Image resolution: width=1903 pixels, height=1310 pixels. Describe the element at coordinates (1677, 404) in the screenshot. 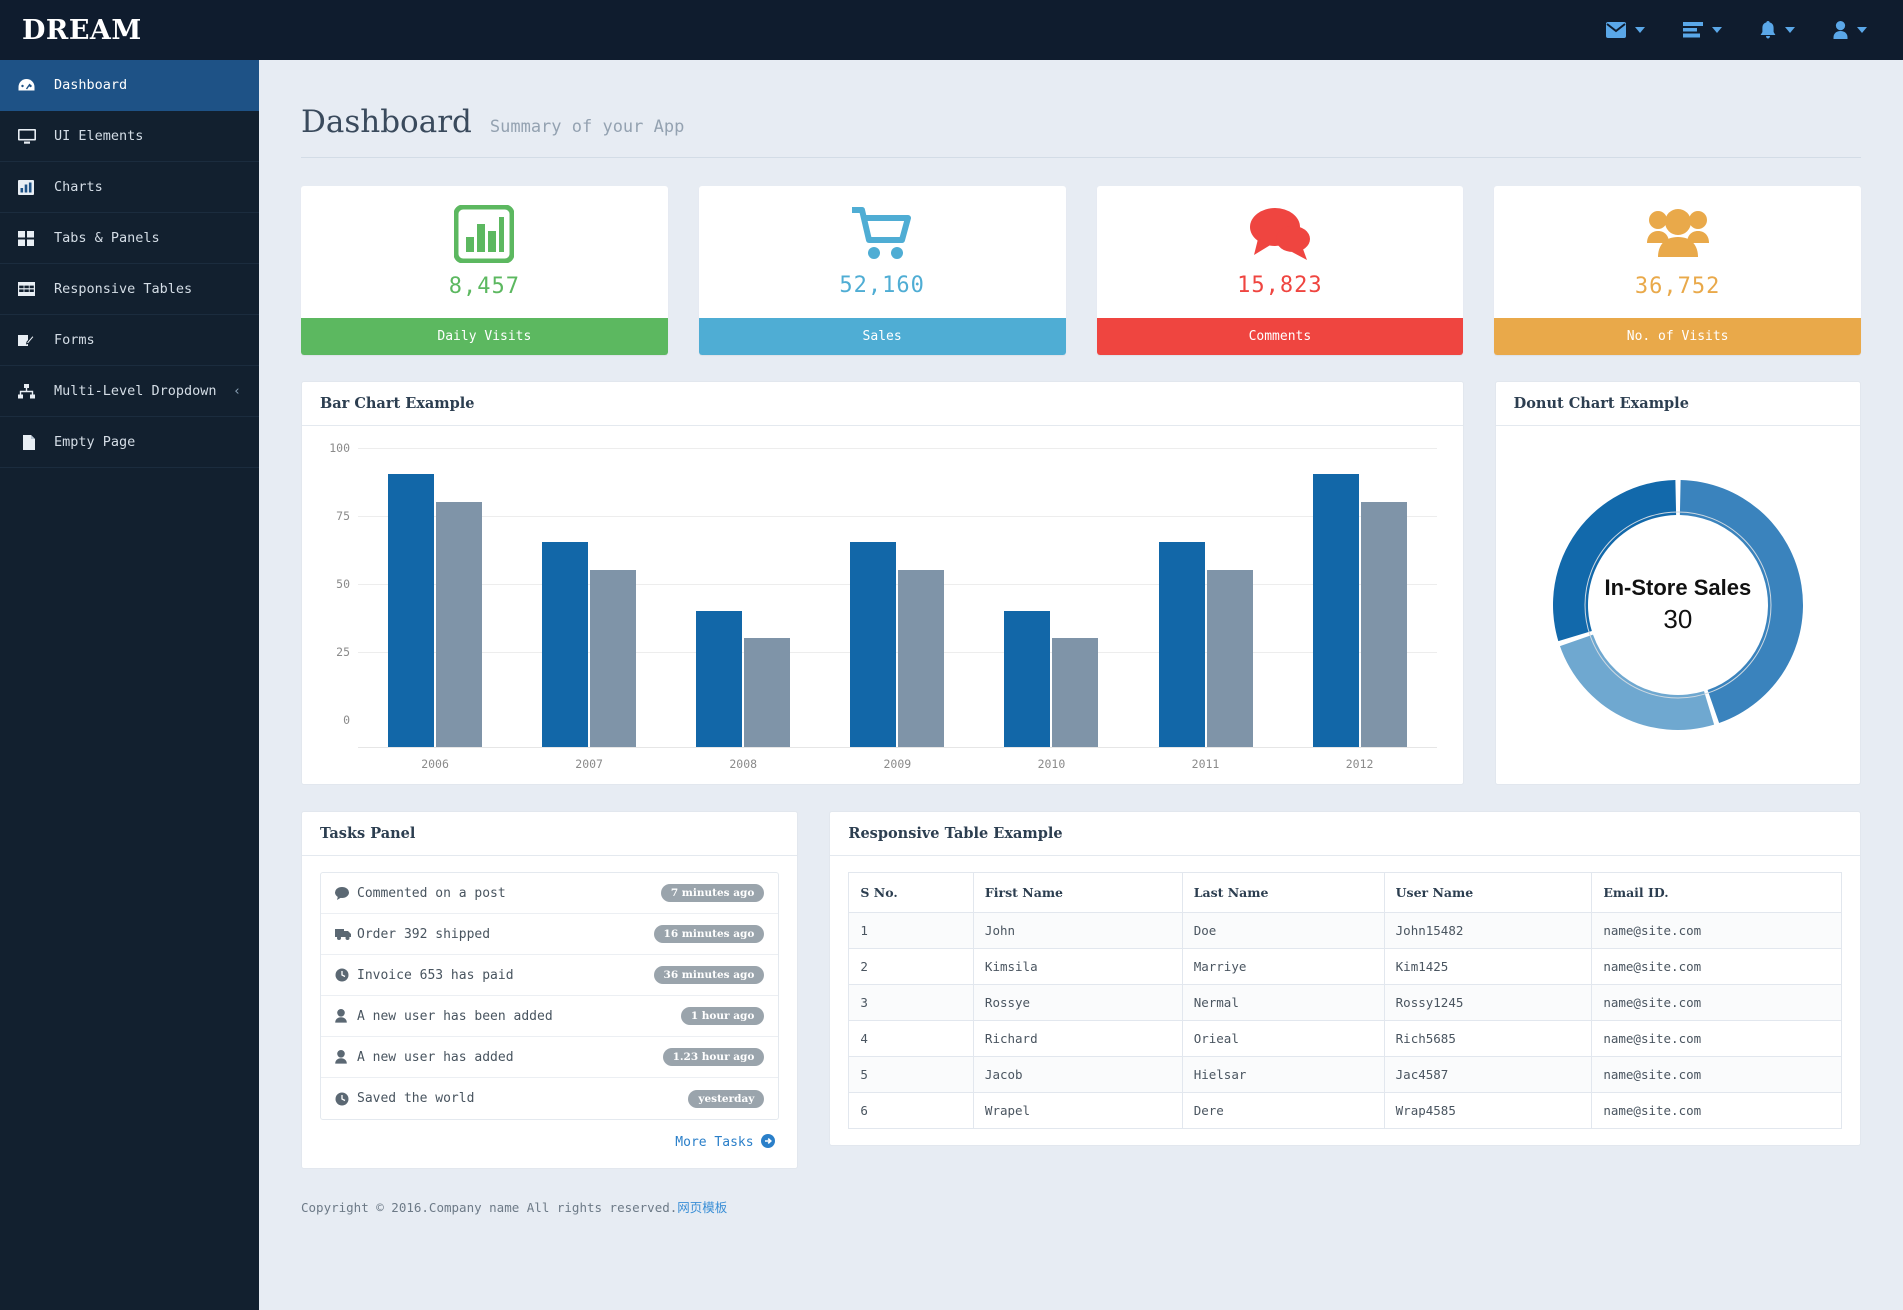

I see `donut-chart-title: Donut Chart Example` at that location.